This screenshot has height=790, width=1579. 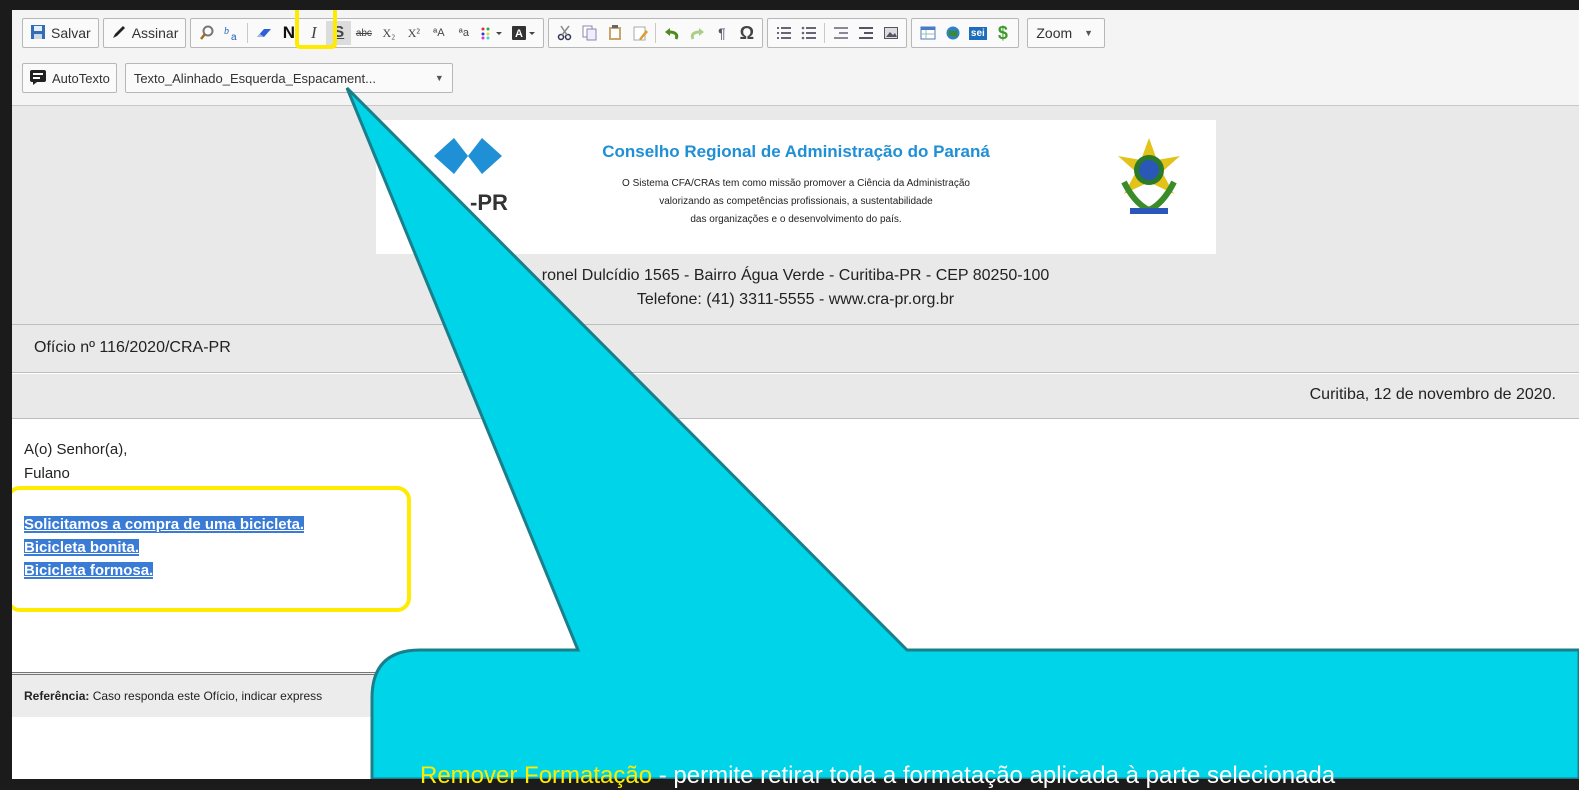 I want to click on sign-button: Assinar, so click(x=144, y=33).